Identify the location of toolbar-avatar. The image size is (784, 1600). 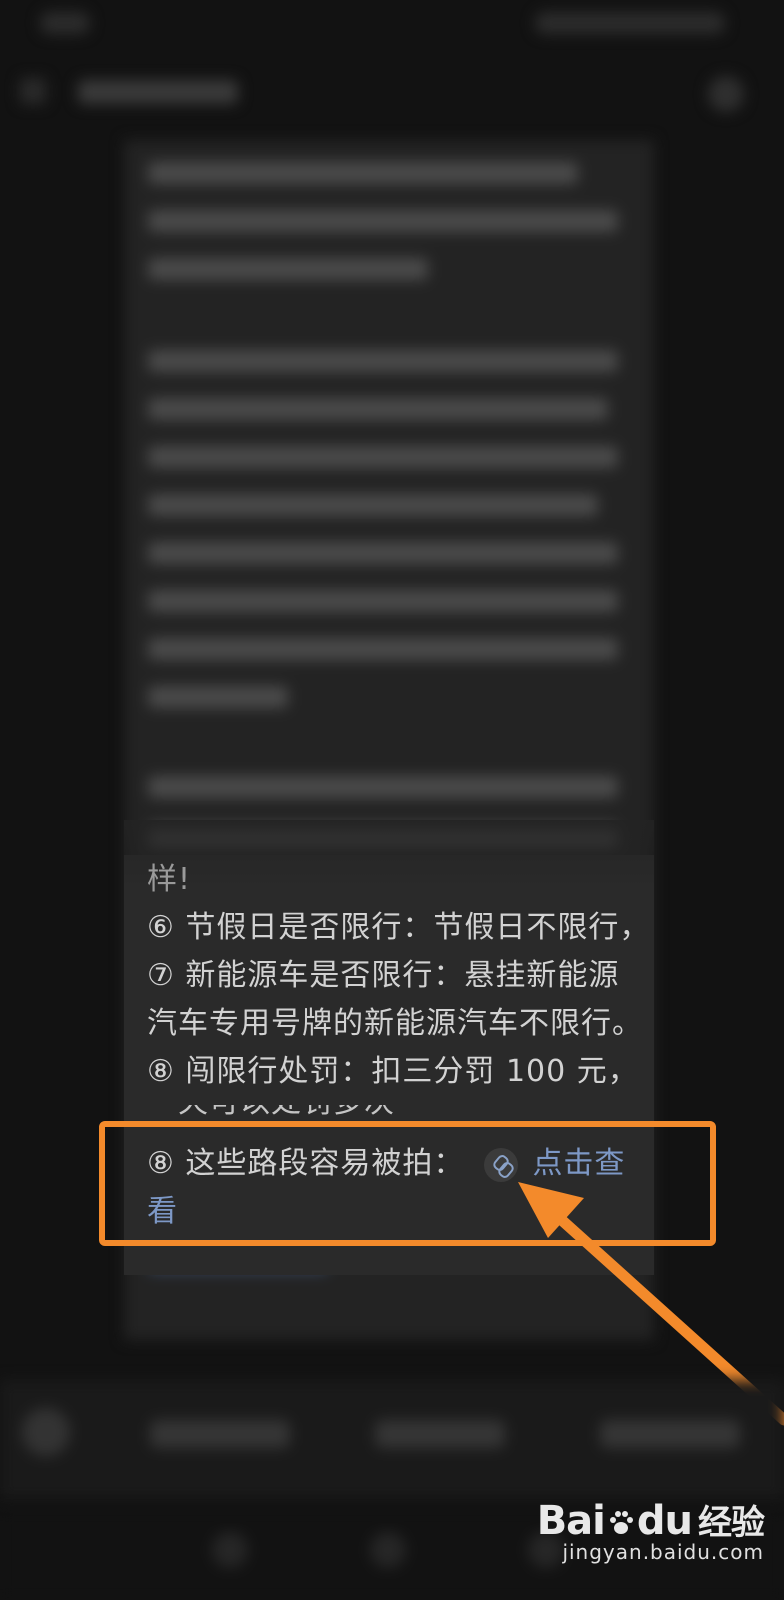
(46, 1432).